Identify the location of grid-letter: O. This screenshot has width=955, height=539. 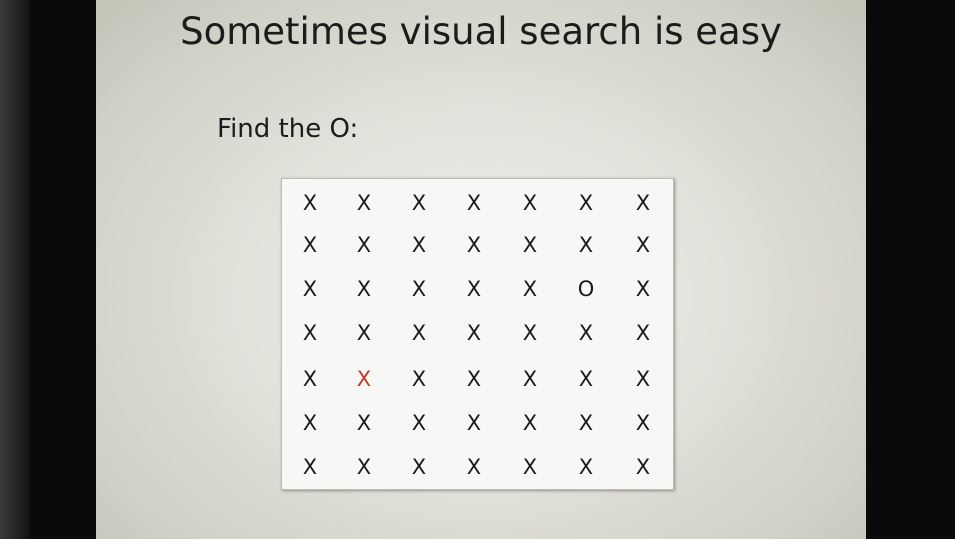
(586, 289).